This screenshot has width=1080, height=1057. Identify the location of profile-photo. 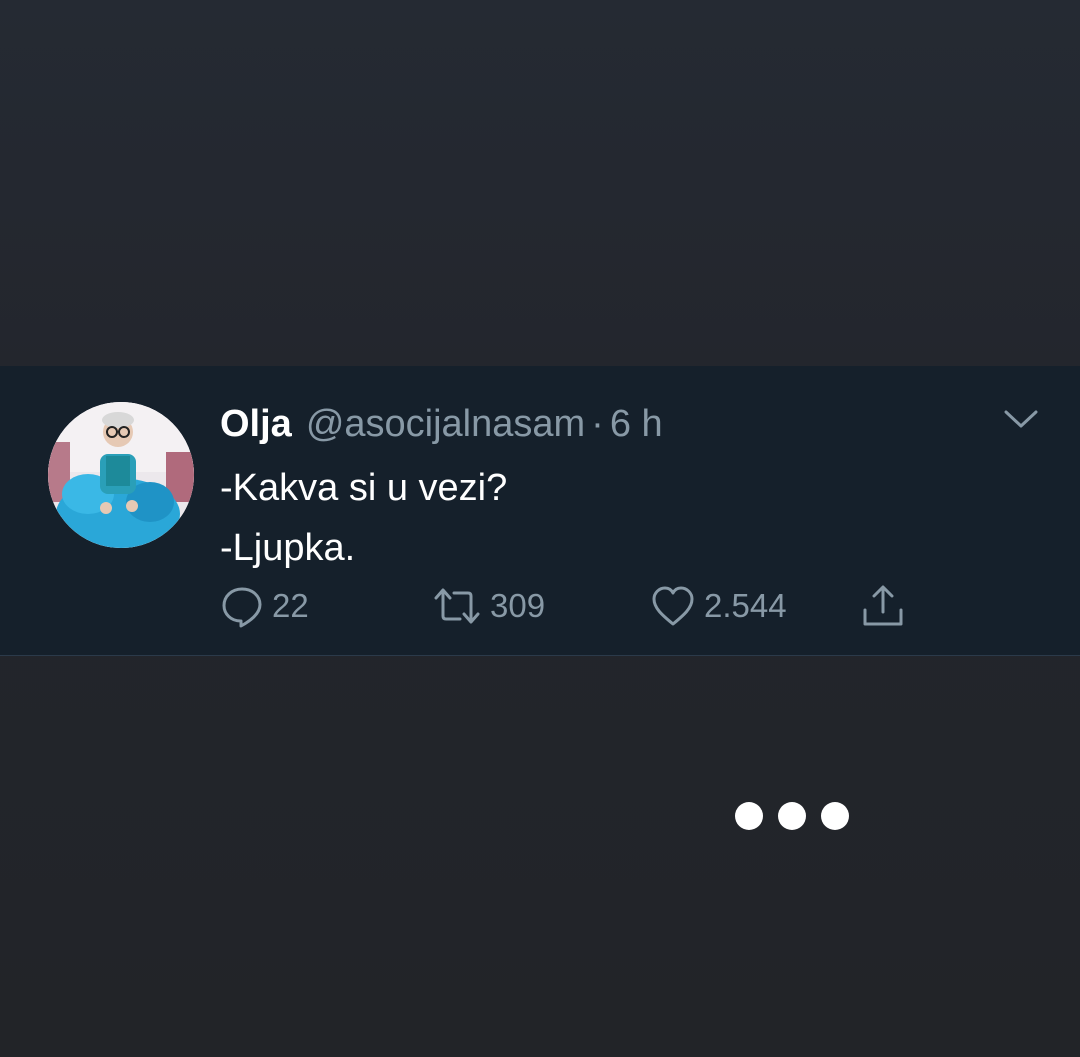
(121, 475).